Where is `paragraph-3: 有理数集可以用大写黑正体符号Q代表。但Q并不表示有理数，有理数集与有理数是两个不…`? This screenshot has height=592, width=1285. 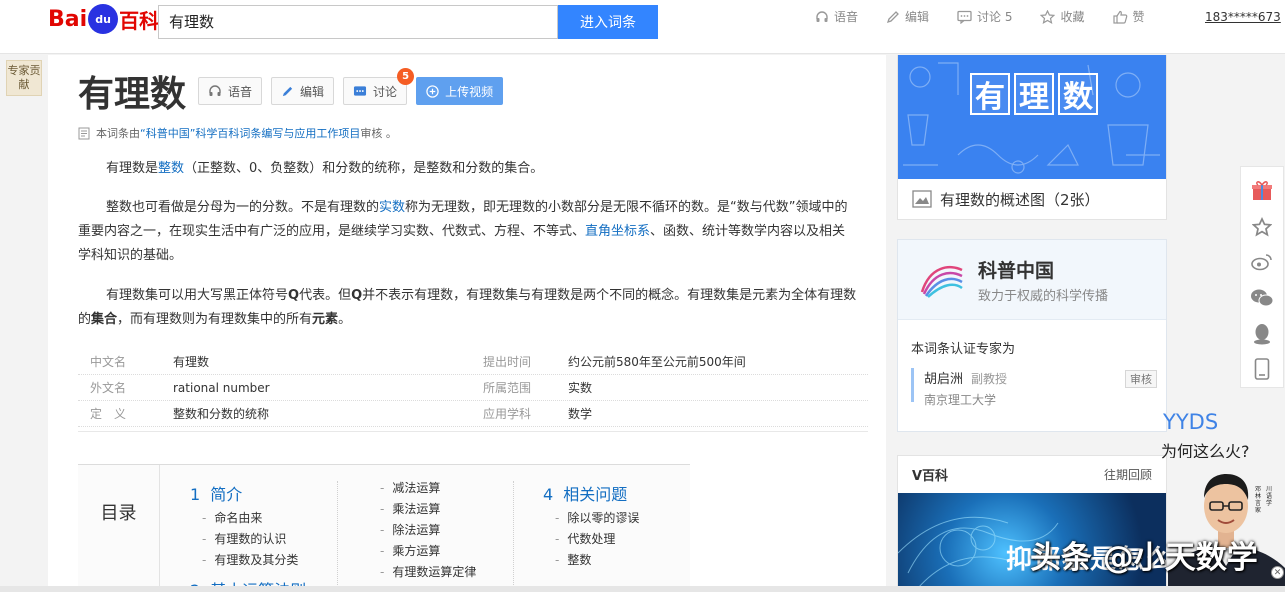
paragraph-3: 有理数集可以用大写黑正体符号Q代表。但Q并不表示有理数，有理数集与有理数是两个不… is located at coordinates (468, 308).